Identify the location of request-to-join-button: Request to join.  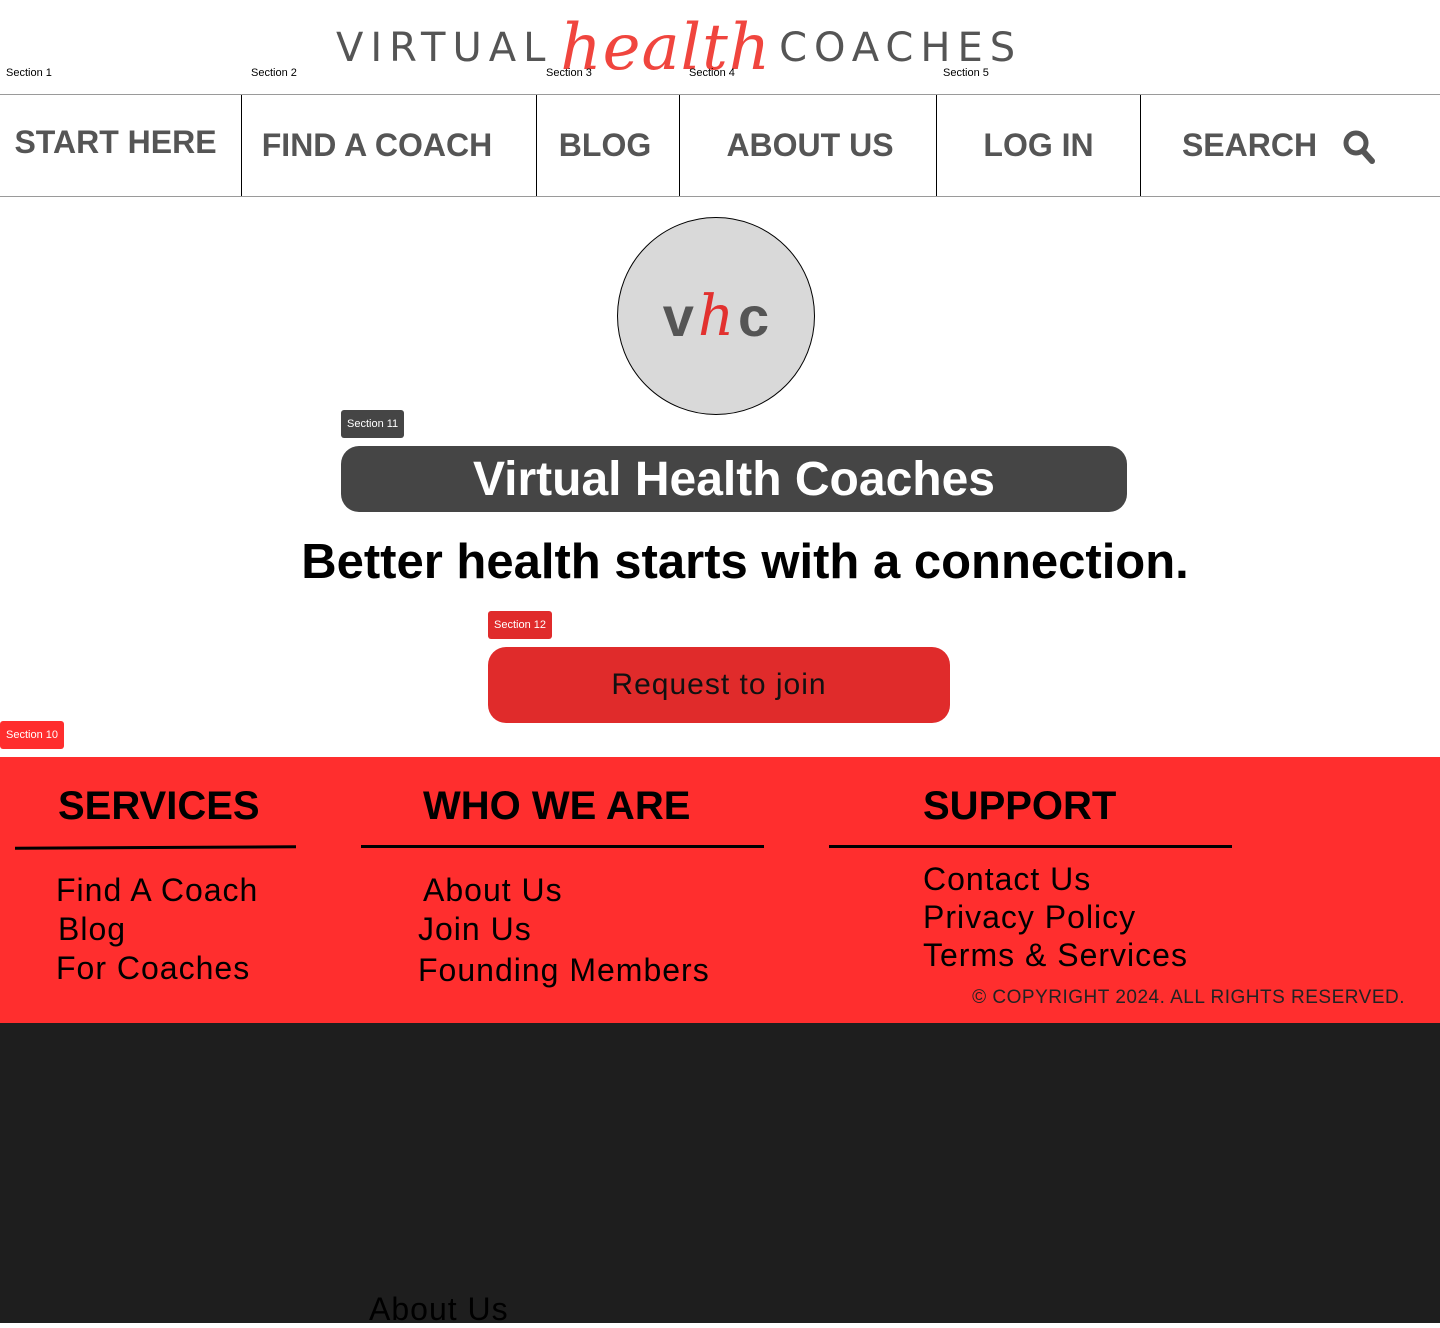
(719, 685).